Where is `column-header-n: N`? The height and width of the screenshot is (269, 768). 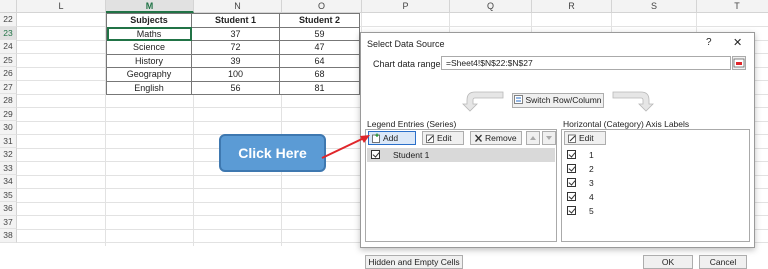
column-header-n: N is located at coordinates (238, 6).